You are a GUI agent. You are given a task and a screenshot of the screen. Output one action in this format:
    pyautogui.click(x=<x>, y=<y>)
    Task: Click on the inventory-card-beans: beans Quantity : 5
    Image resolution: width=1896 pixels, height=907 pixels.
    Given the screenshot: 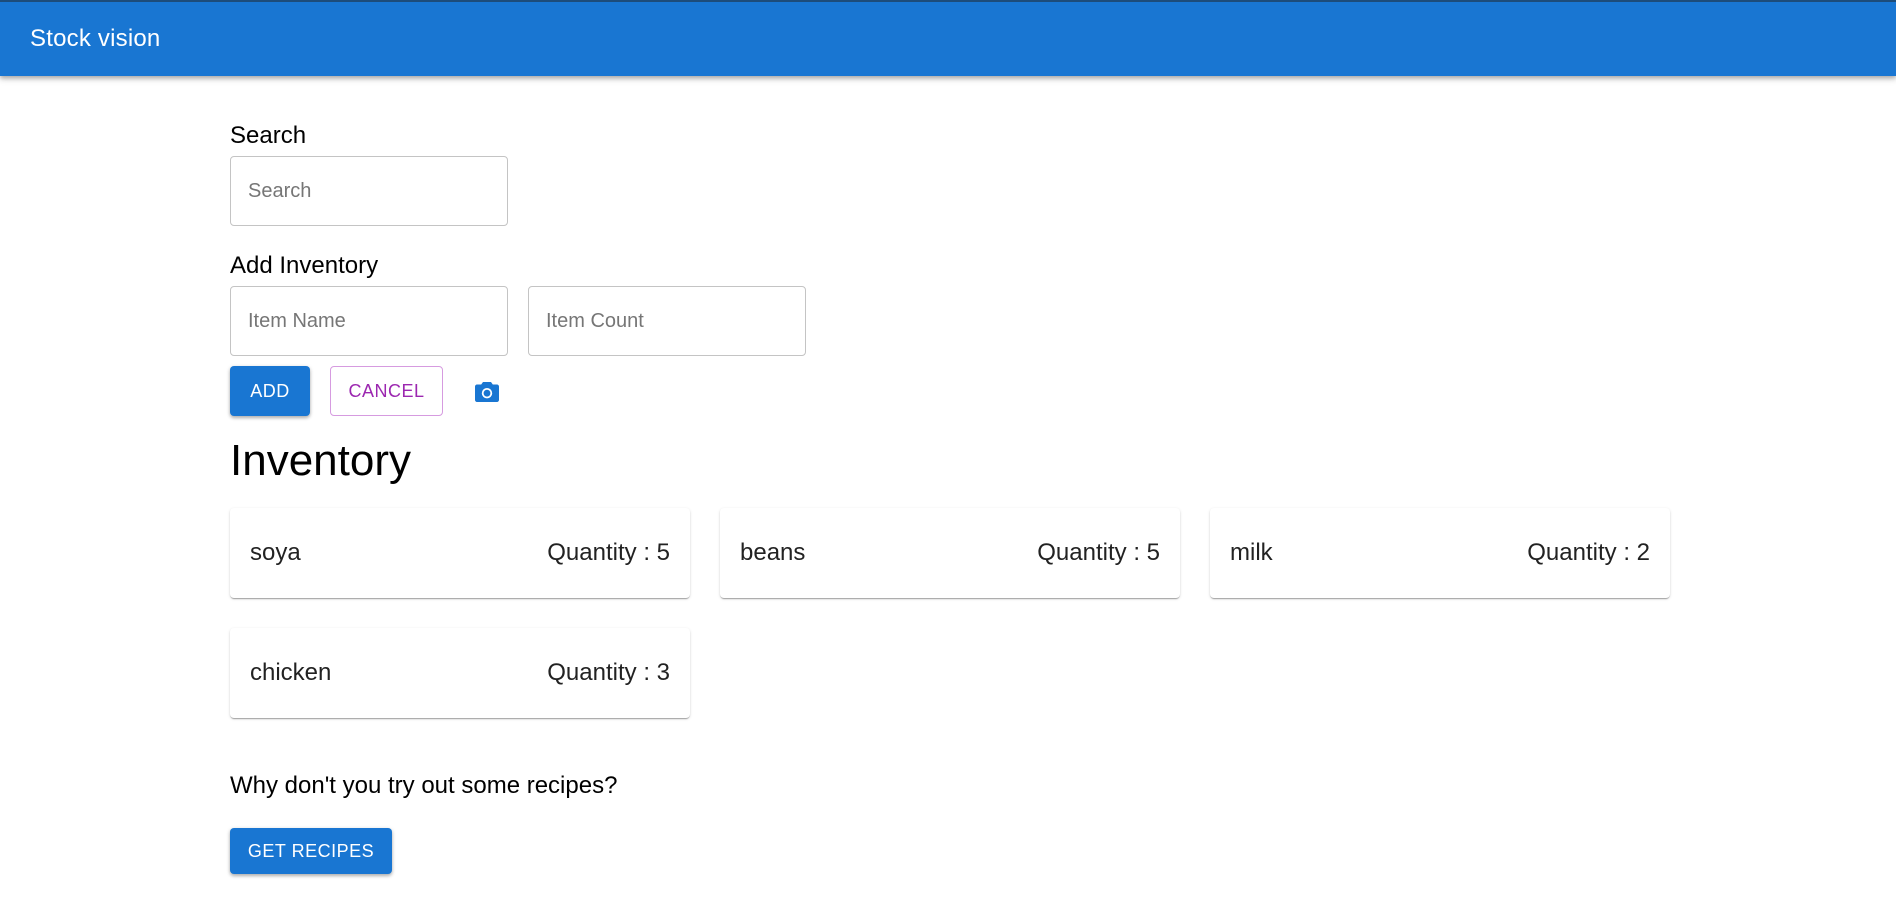 What is the action you would take?
    pyautogui.click(x=950, y=553)
    